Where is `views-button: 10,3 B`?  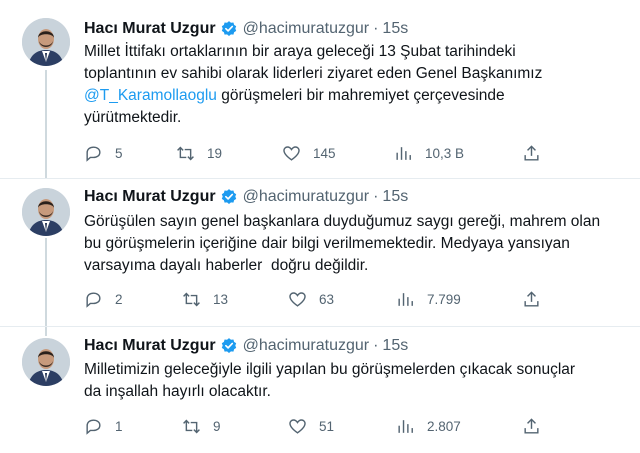
views-button: 10,3 B is located at coordinates (429, 153).